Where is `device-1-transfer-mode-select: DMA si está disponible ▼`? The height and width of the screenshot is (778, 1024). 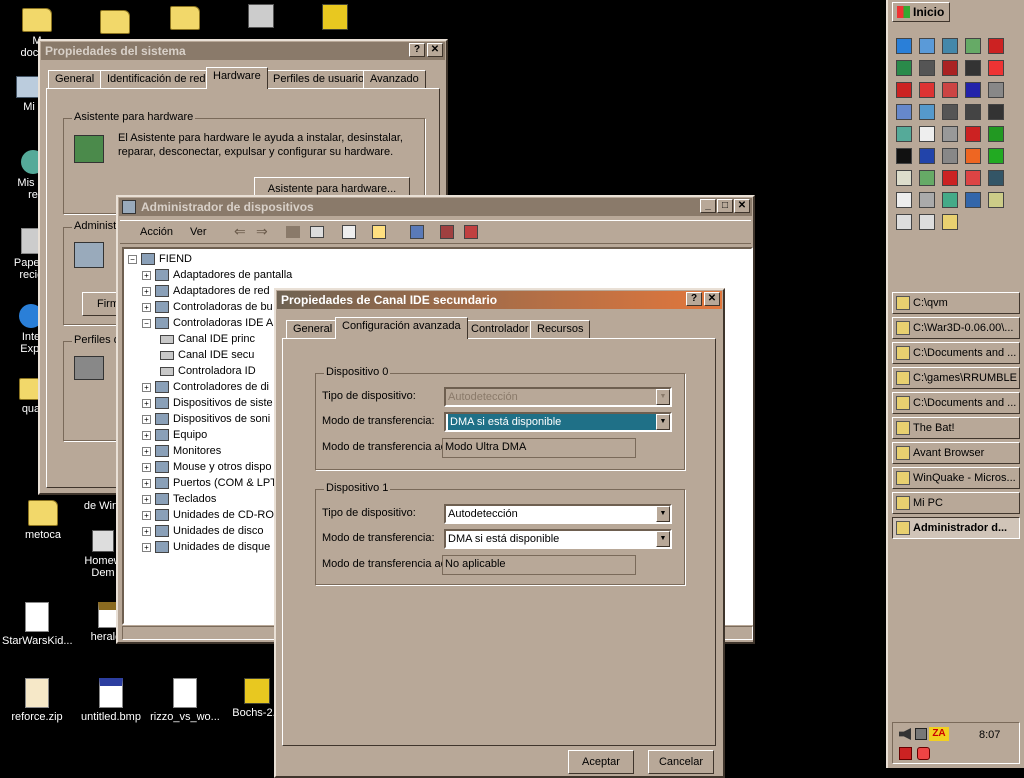 device-1-transfer-mode-select: DMA si está disponible ▼ is located at coordinates (558, 539).